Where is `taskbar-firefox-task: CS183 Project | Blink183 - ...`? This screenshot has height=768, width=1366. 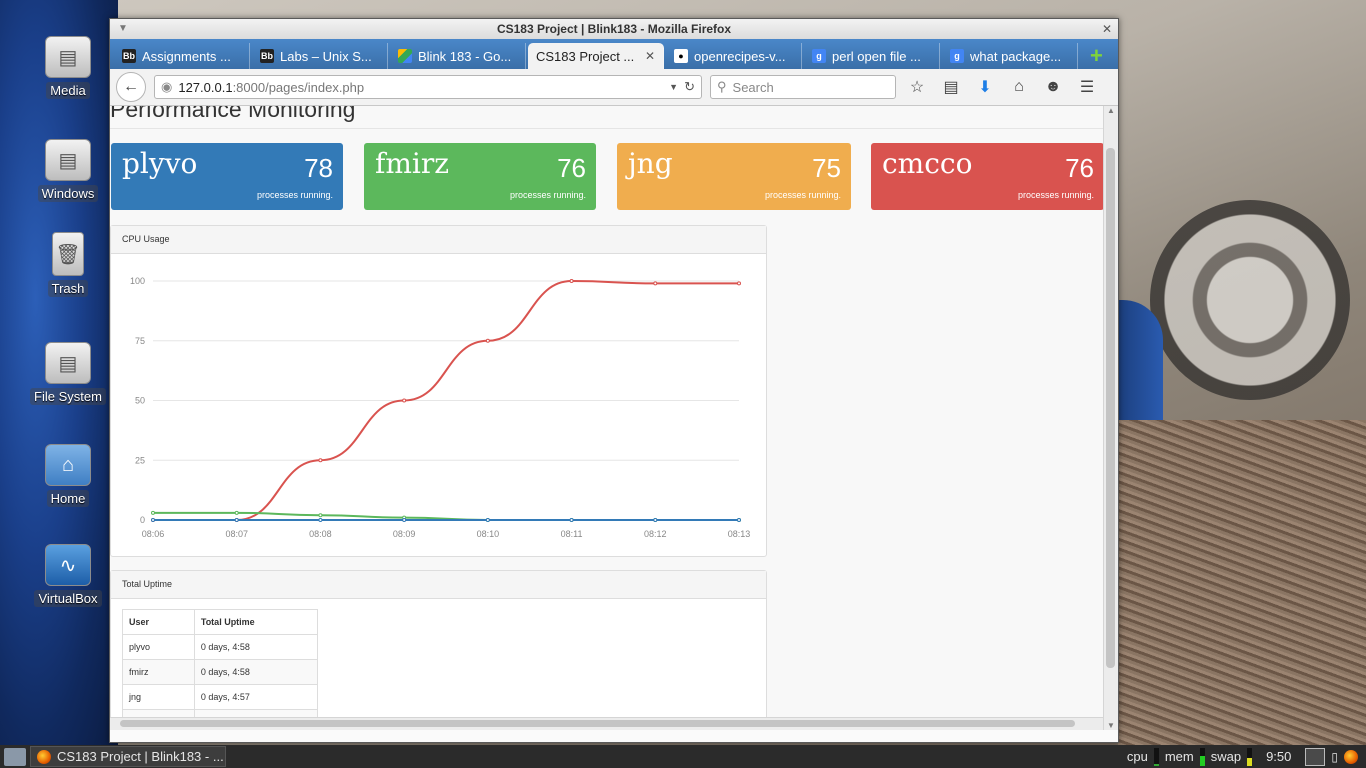 taskbar-firefox-task: CS183 Project | Blink183 - ... is located at coordinates (128, 756).